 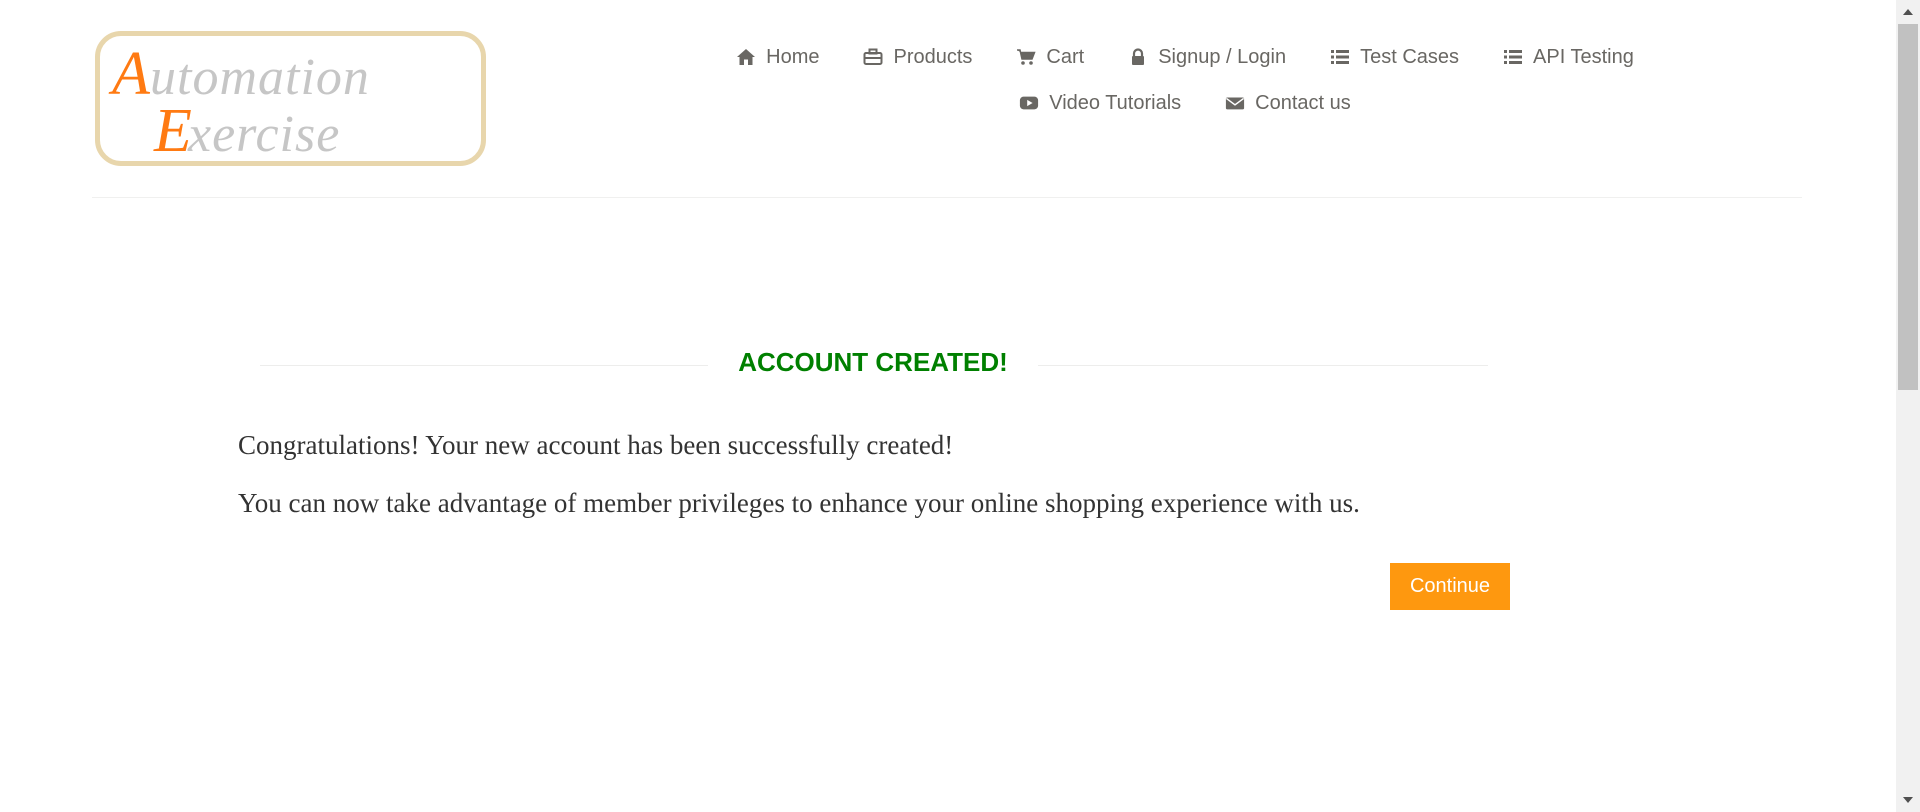 I want to click on nav-cart: Cart, so click(x=1050, y=57).